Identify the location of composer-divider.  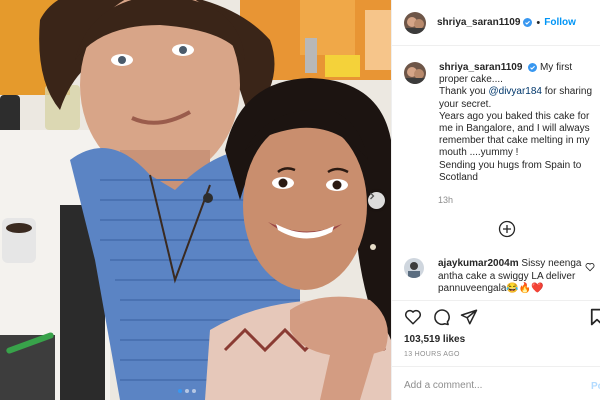
(496, 366).